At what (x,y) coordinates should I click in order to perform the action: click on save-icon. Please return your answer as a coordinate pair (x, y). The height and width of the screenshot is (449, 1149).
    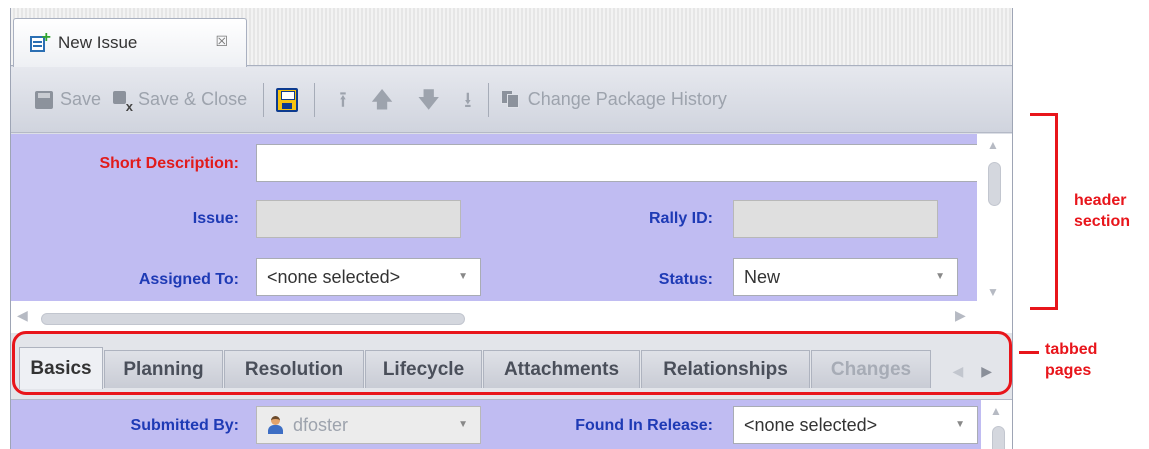
    Looking at the image, I should click on (44, 99).